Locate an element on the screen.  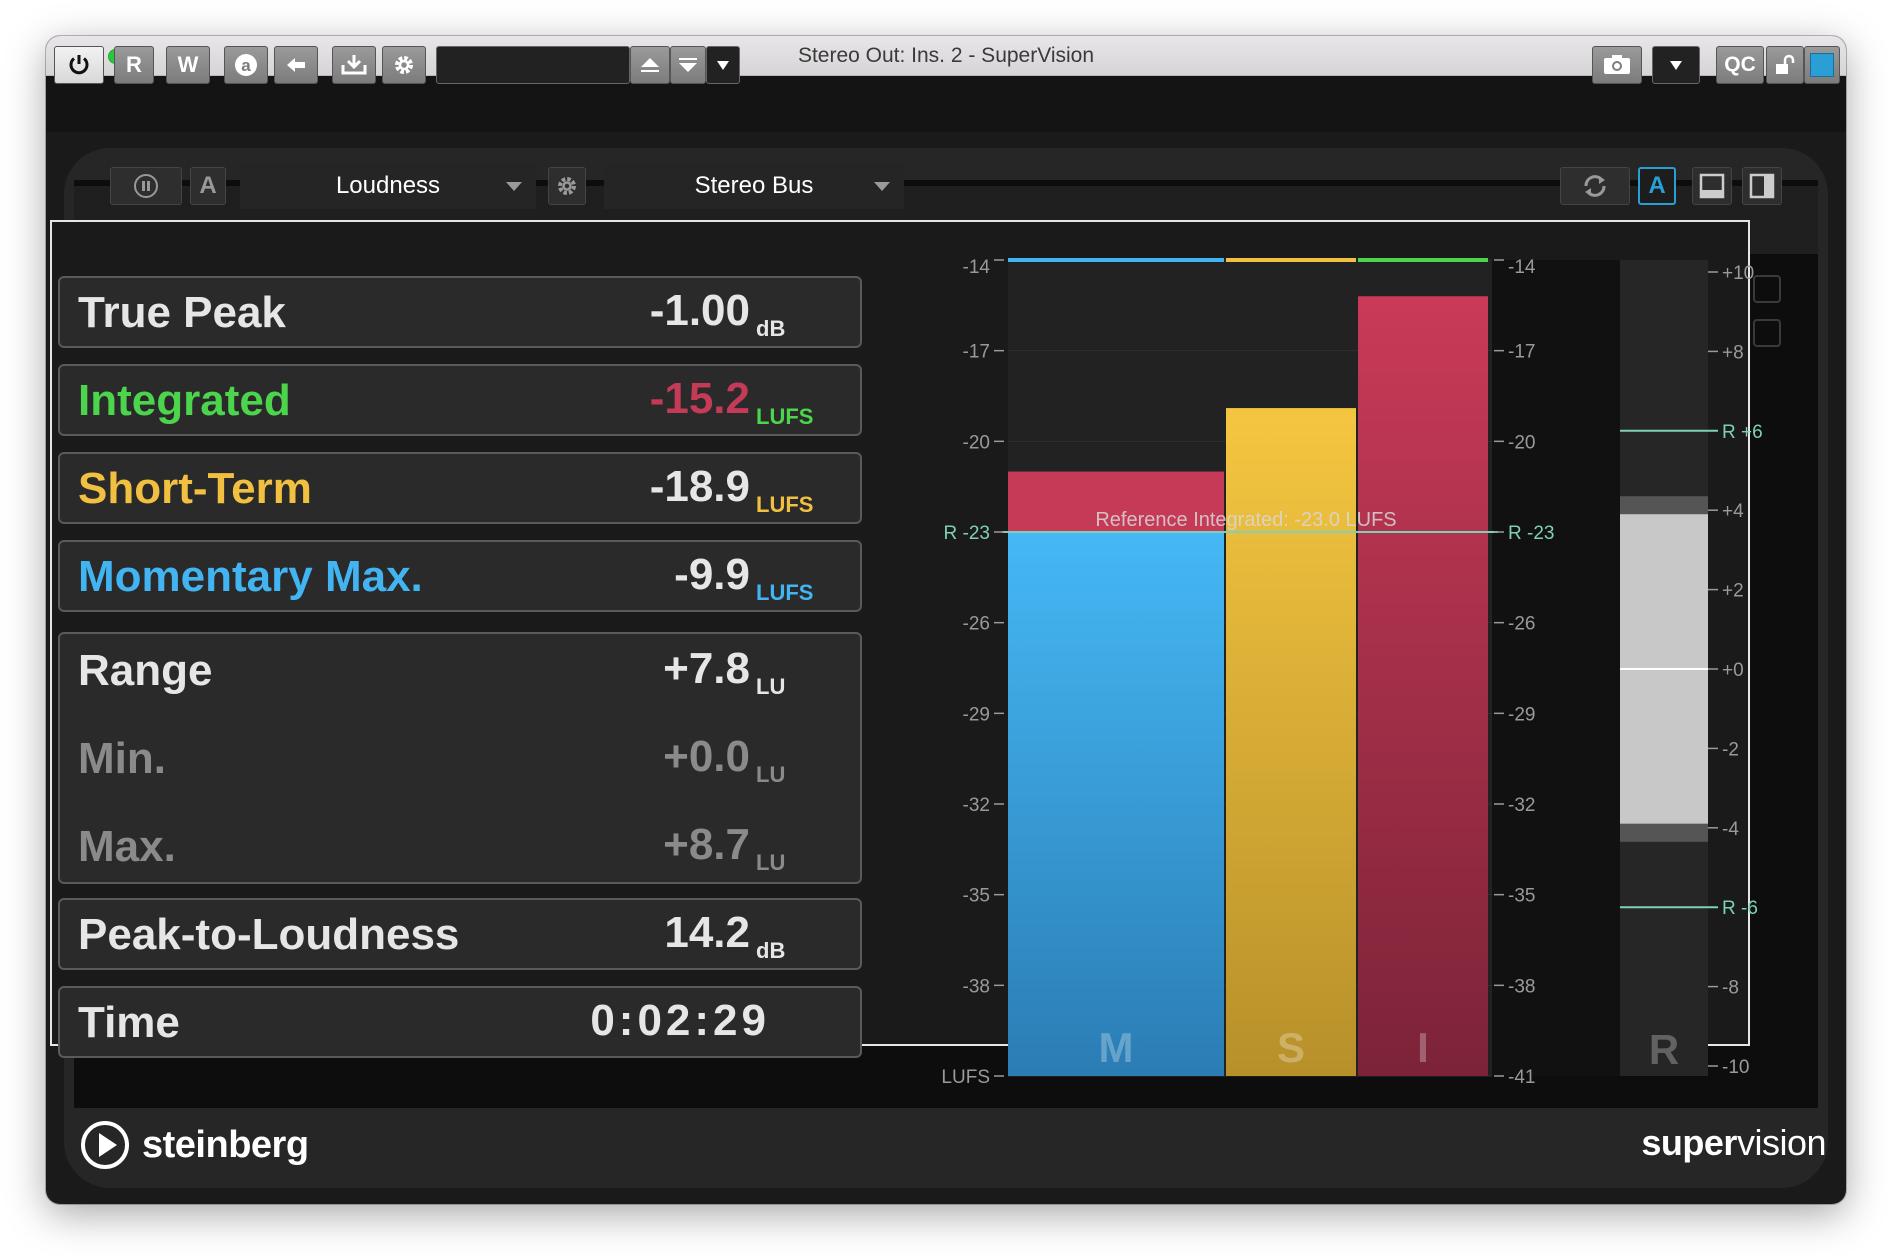
range-min-value: +0.0 is located at coordinates (706, 756).